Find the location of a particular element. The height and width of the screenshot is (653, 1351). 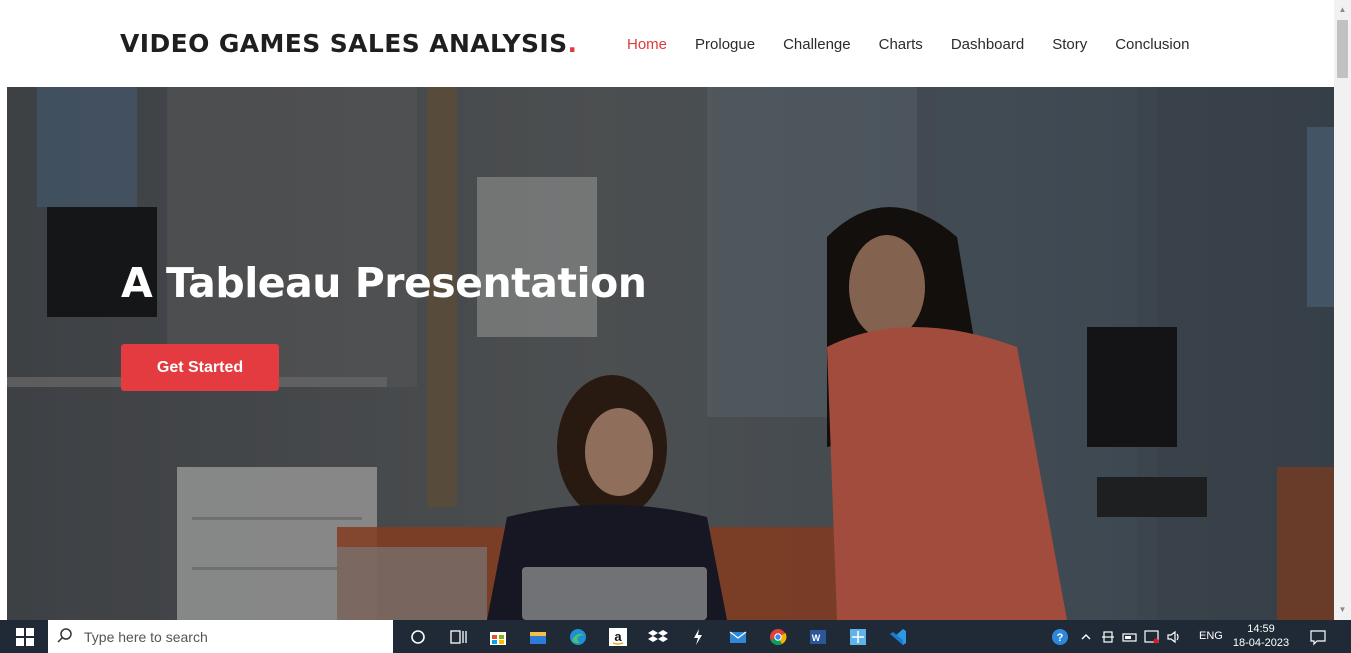

nav-conclusion: Conclusion is located at coordinates (1152, 44).